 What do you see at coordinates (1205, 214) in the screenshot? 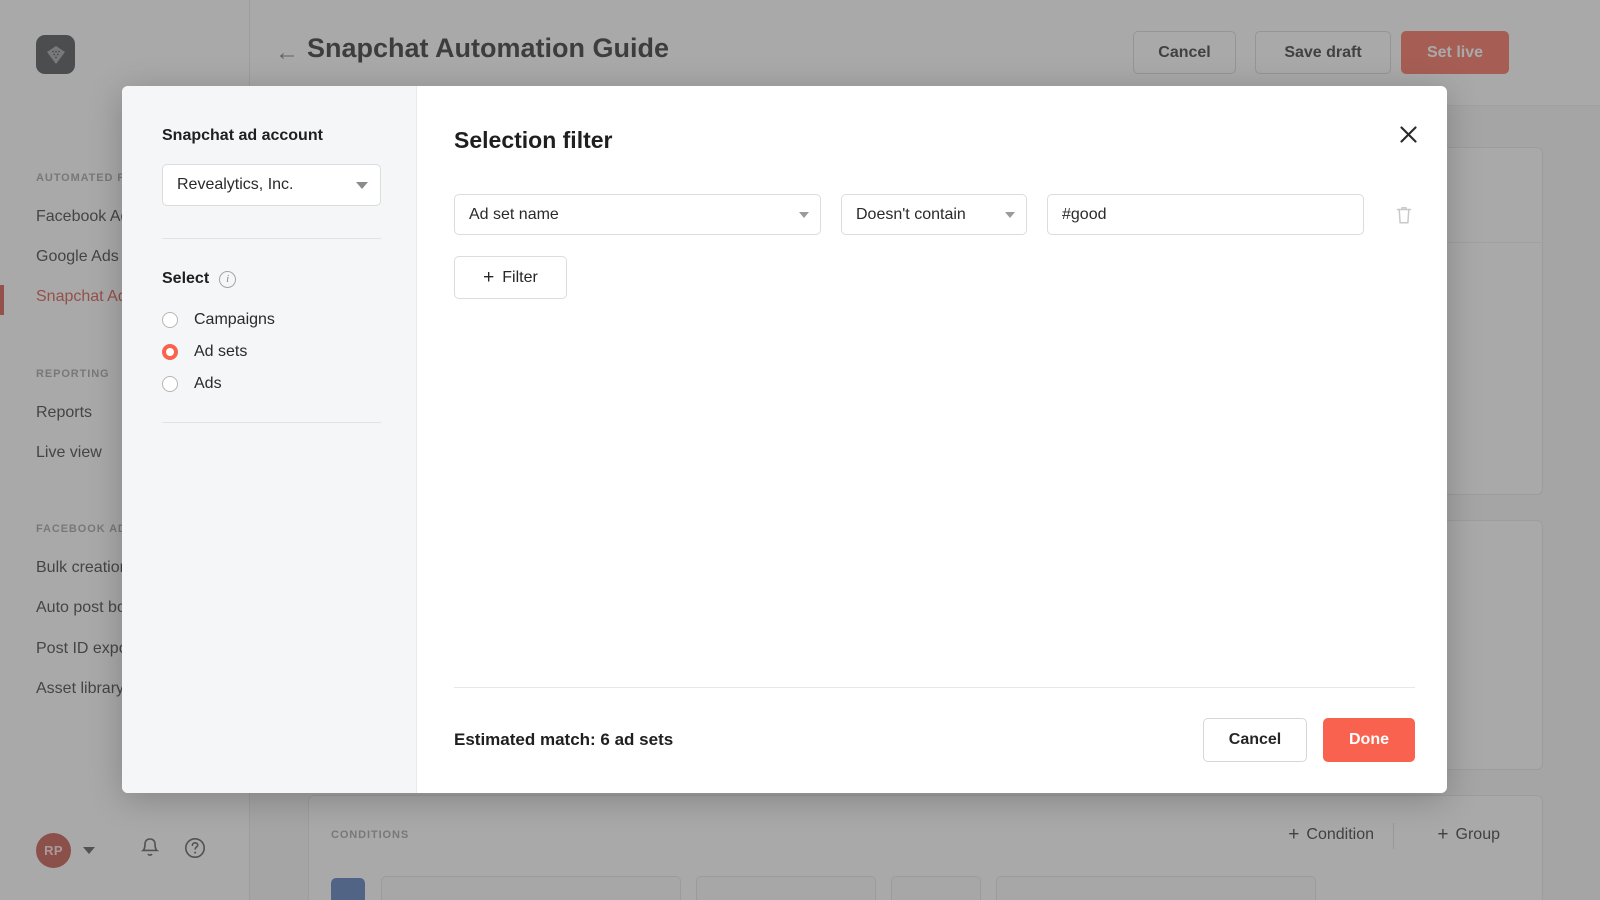
I see `filter-value-input: #good` at bounding box center [1205, 214].